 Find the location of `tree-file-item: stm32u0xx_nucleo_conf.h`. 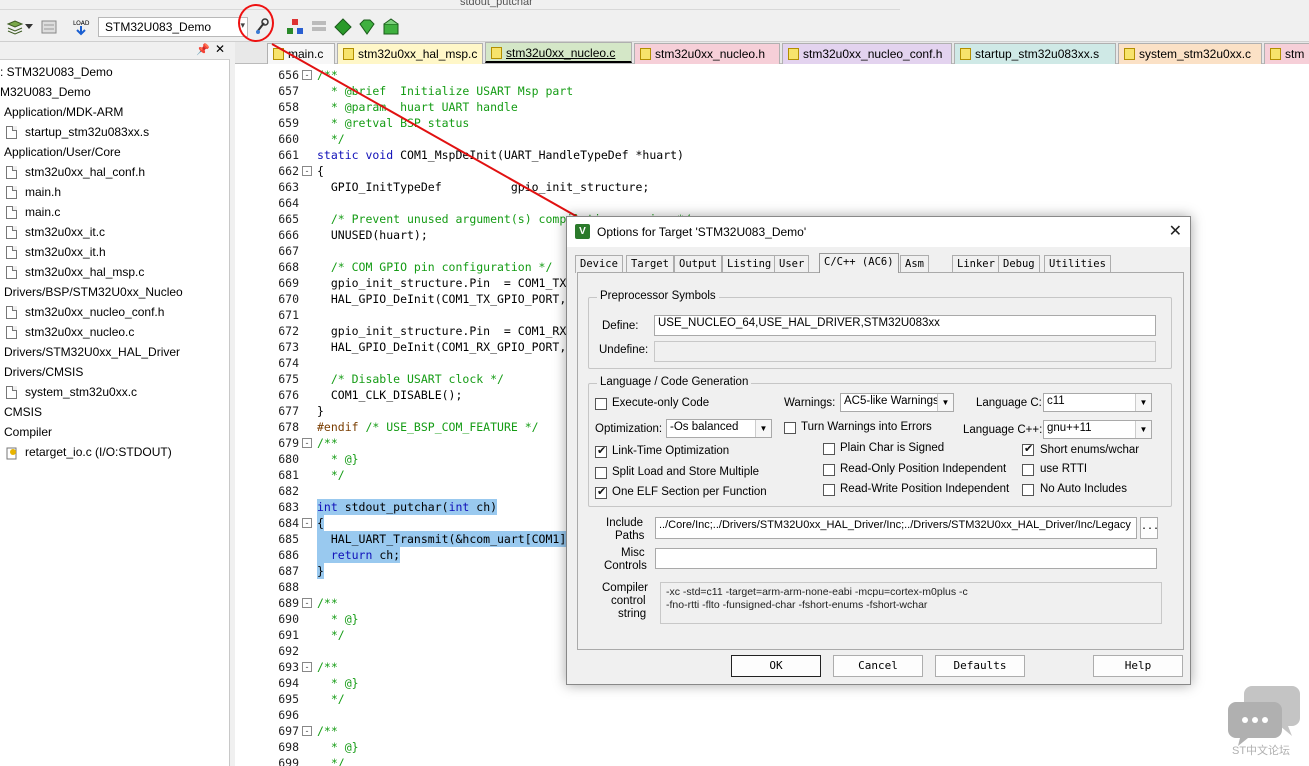

tree-file-item: stm32u0xx_nucleo_conf.h is located at coordinates (85, 312).